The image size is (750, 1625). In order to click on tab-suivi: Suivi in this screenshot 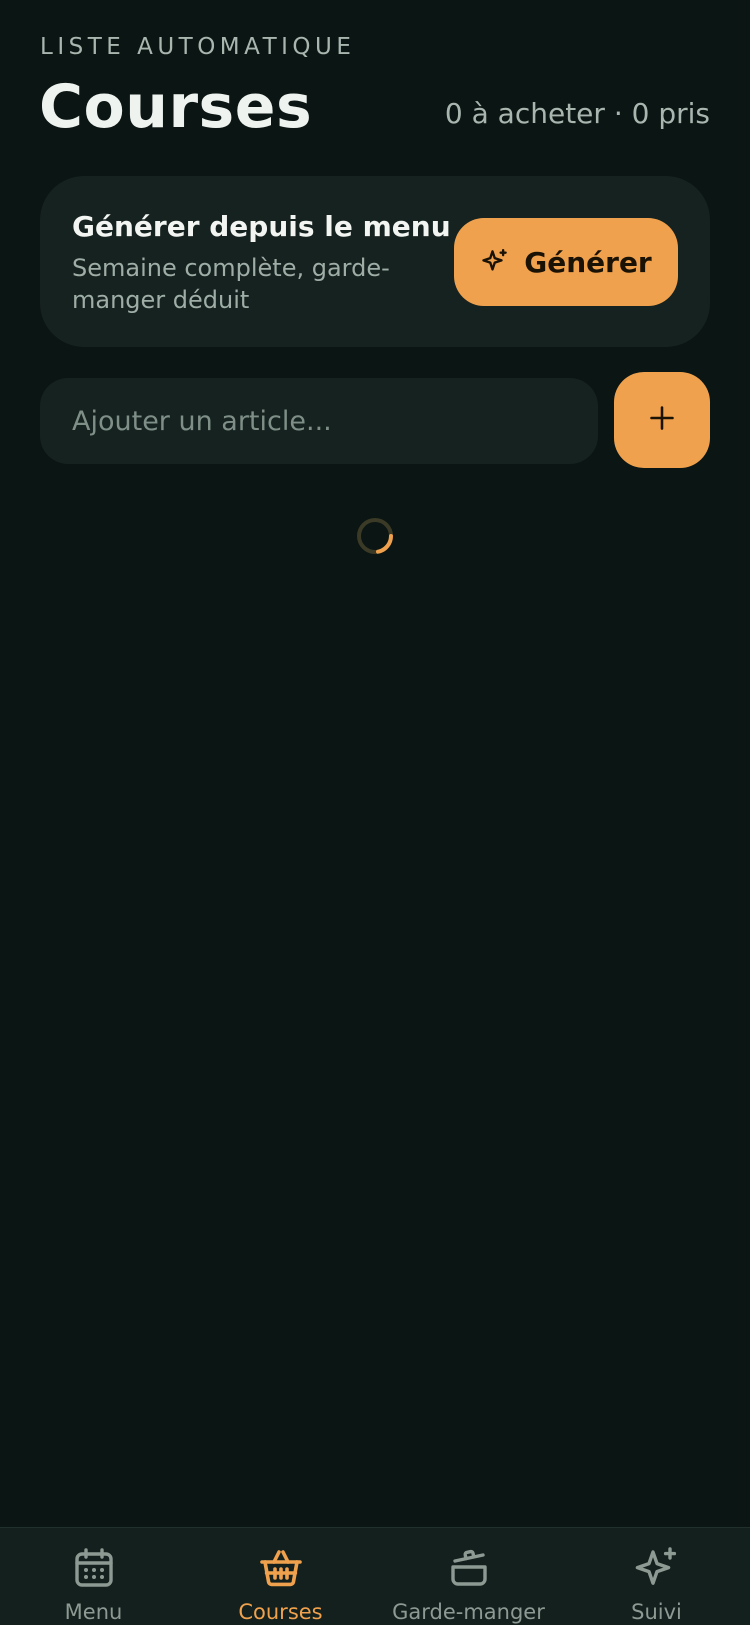, I will do `click(656, 1576)`.